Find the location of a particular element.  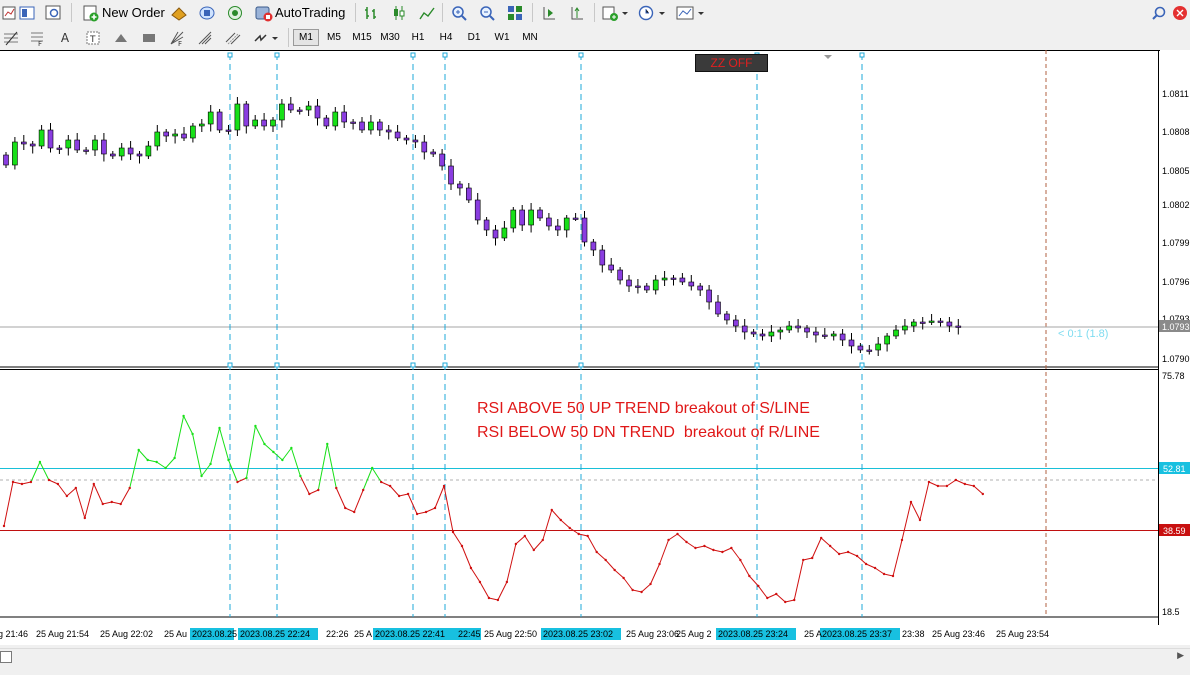

timeframe-h1: H1 is located at coordinates (418, 37).